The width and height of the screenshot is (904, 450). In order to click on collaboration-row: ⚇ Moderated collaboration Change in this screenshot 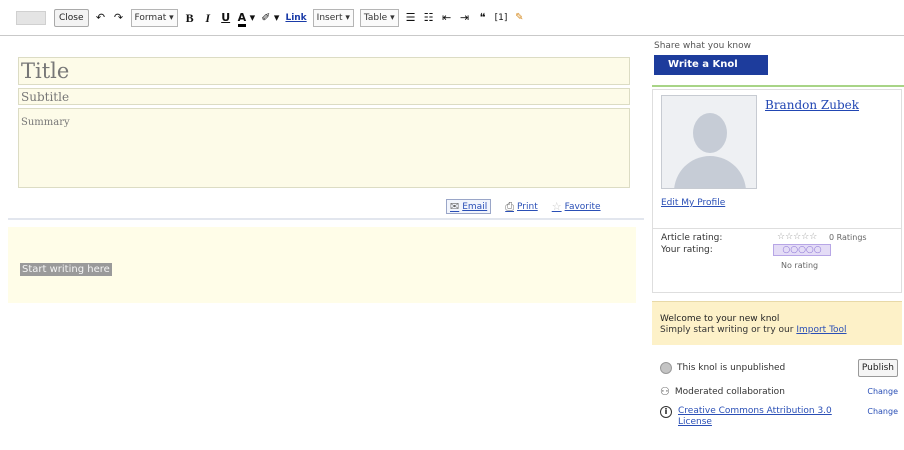, I will do `click(781, 391)`.